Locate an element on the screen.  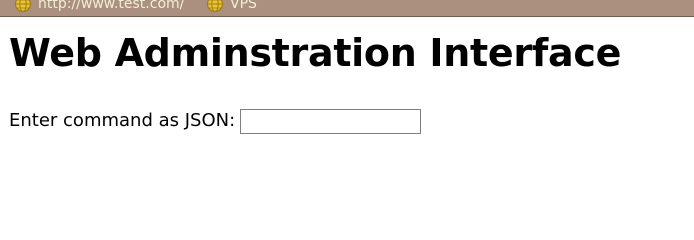
command-row: Enter command as JSON: is located at coordinates (215, 121).